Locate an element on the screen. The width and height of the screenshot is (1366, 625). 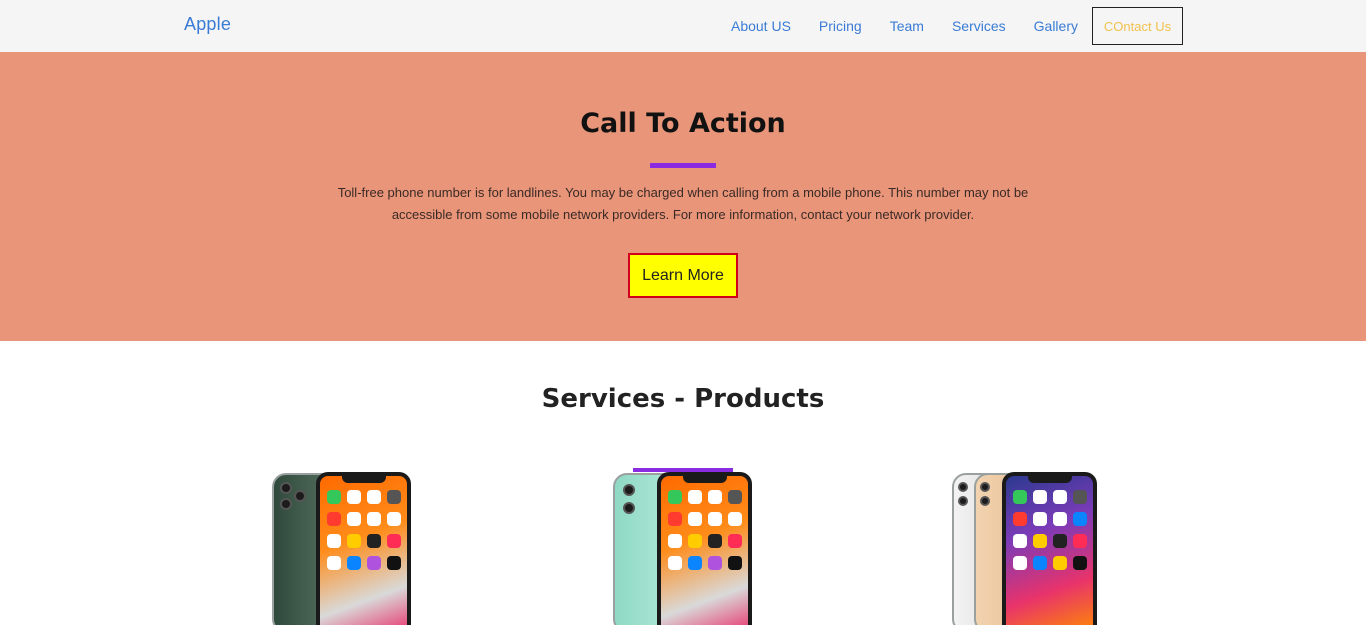
contact-us-button: COntact Us is located at coordinates (1137, 26).